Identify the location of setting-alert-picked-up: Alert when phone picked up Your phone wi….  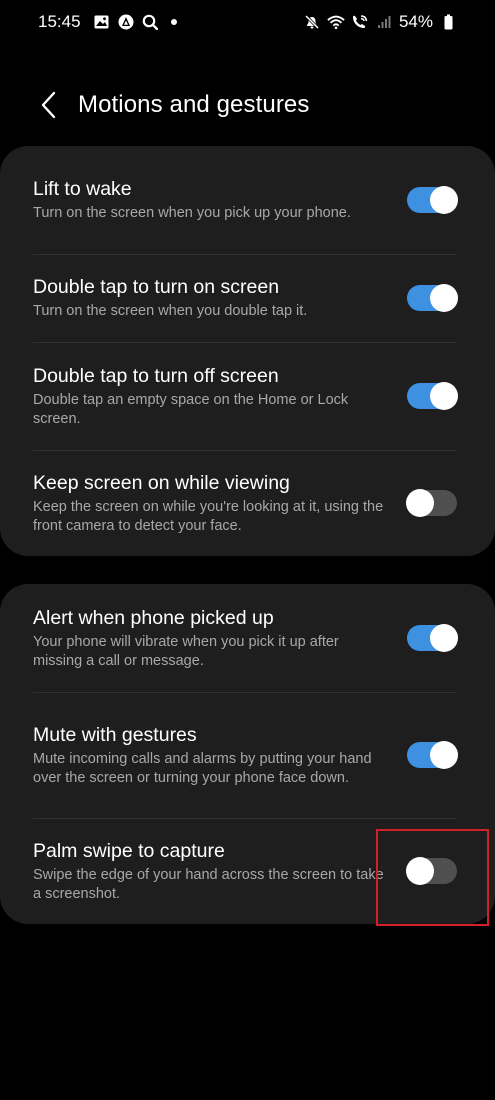
(247, 638).